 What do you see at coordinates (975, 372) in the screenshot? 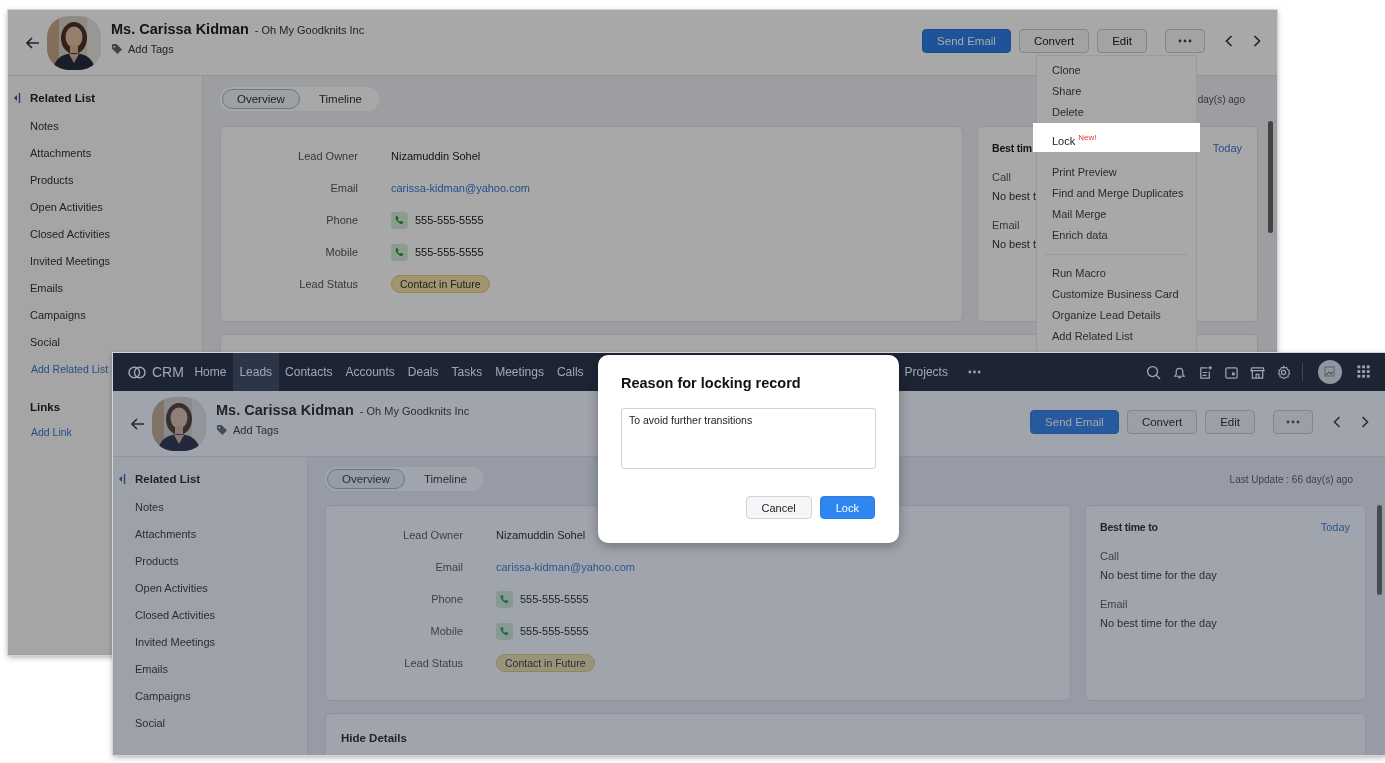
I see `more-tabs-icon` at bounding box center [975, 372].